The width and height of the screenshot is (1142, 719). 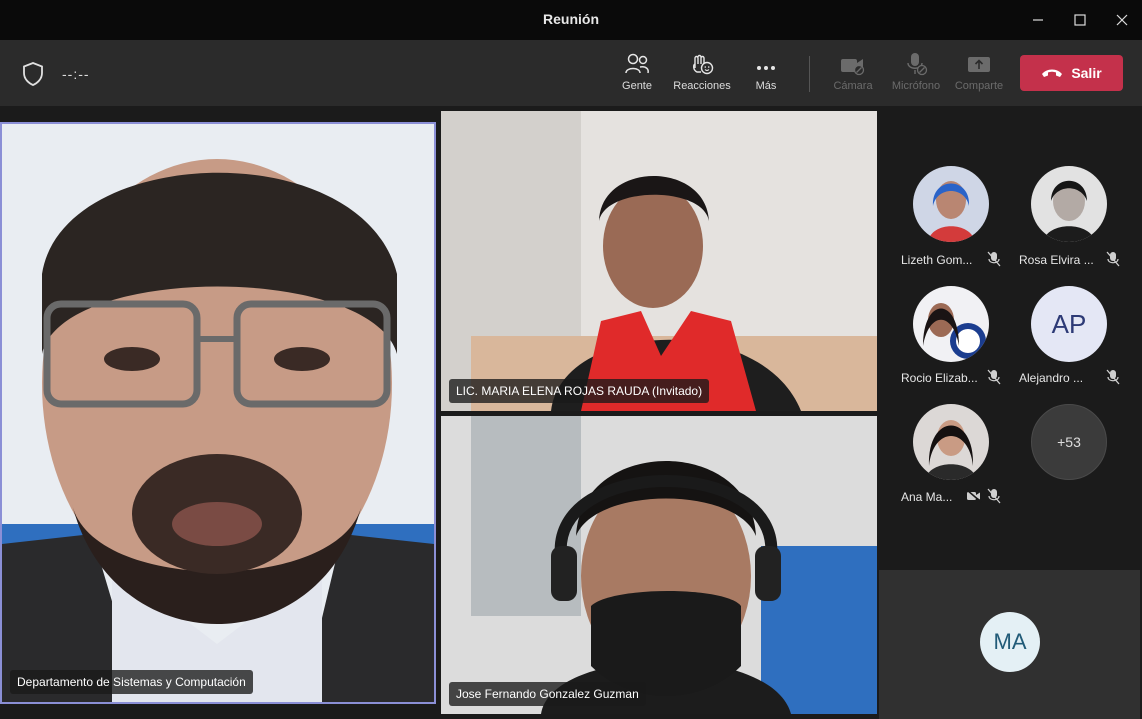 I want to click on close-button, so click(x=1121, y=20).